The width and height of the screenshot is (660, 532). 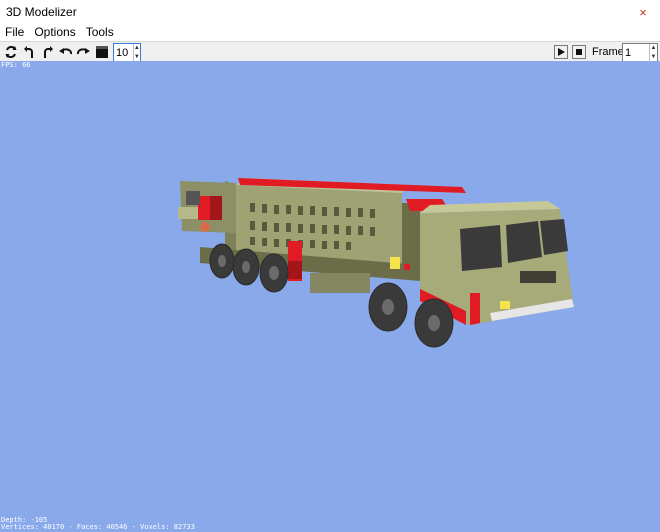 I want to click on zoom-input, so click(x=123, y=52).